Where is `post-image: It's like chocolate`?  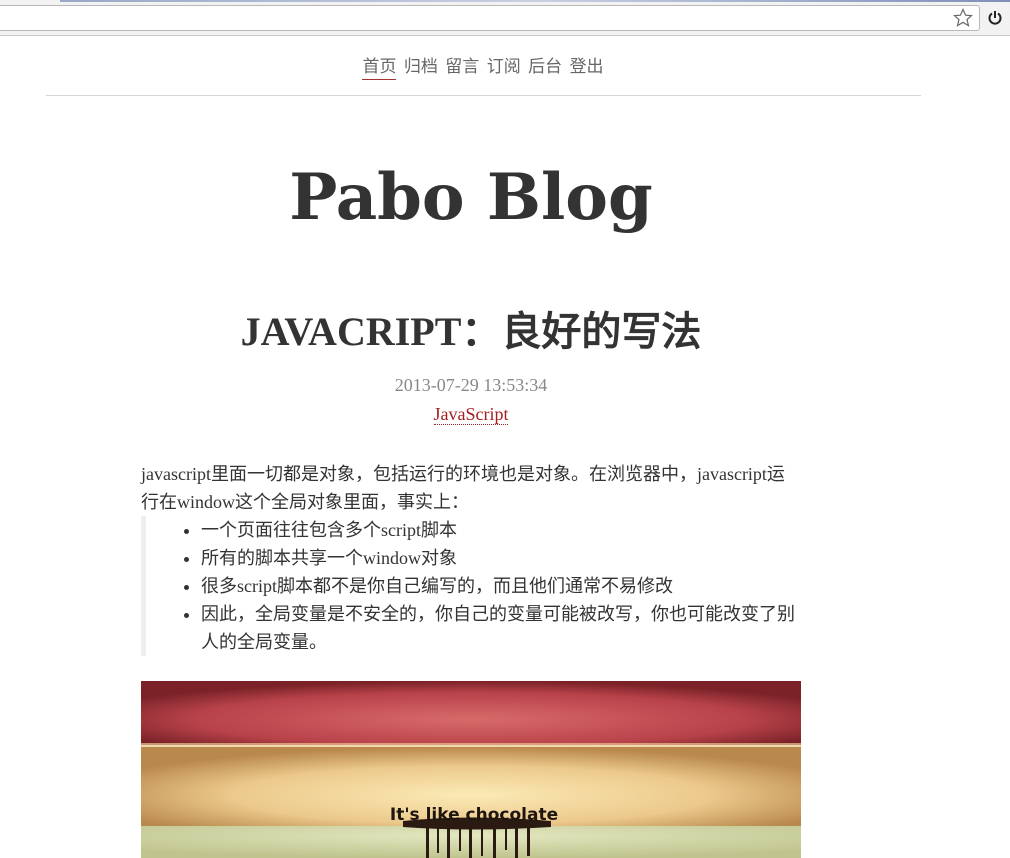
post-image: It's like chocolate is located at coordinates (471, 769).